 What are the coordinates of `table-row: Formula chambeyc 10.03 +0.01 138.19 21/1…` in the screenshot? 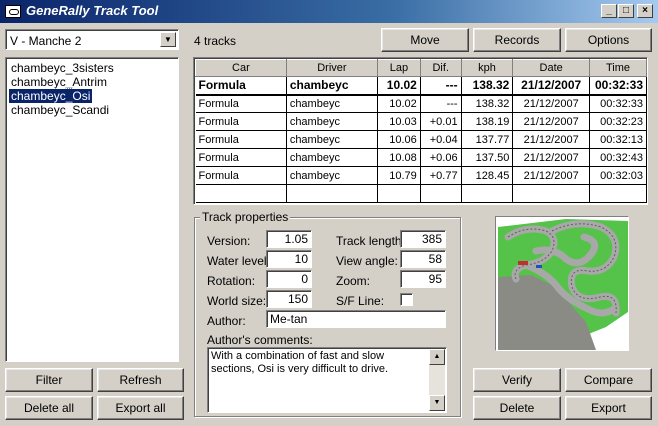 It's located at (421, 121).